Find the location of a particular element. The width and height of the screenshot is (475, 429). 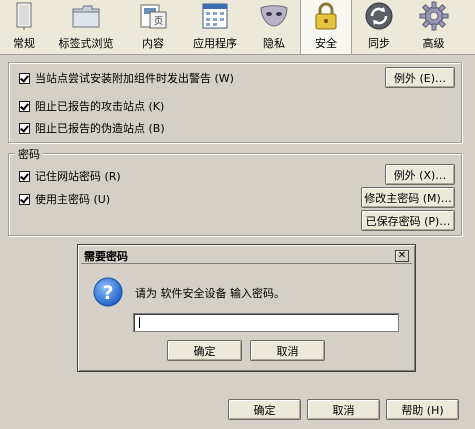

use-master-password-checkbox: 使用主密码 (U) is located at coordinates (64, 199).